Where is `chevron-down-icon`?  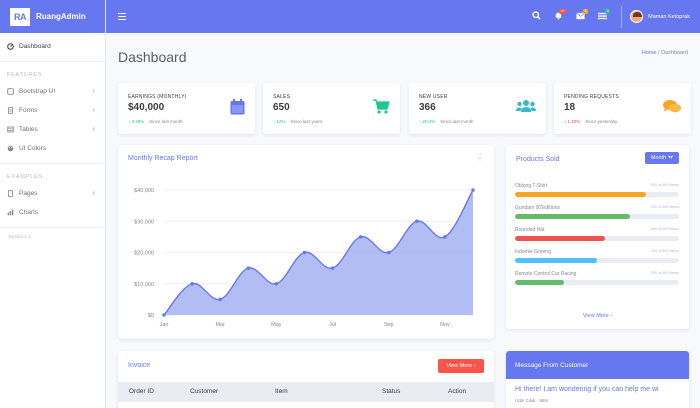 chevron-down-icon is located at coordinates (671, 158).